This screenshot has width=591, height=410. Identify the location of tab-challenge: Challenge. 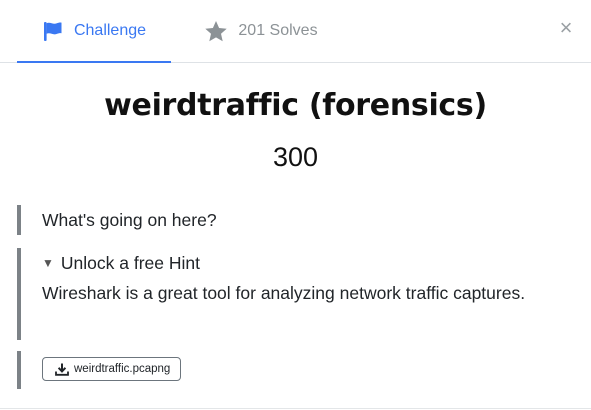
(94, 31).